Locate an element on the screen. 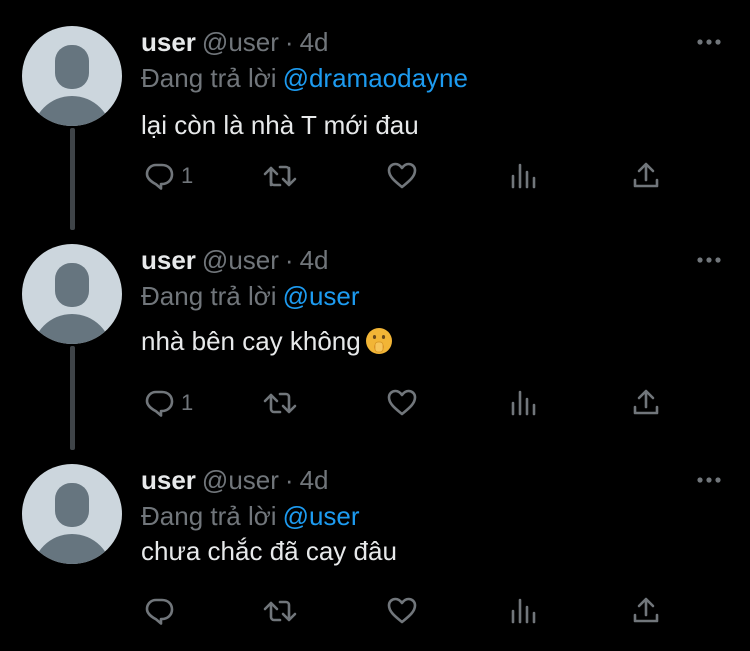  replying-to: Đang trả lời @dramaodayne is located at coordinates (304, 78).